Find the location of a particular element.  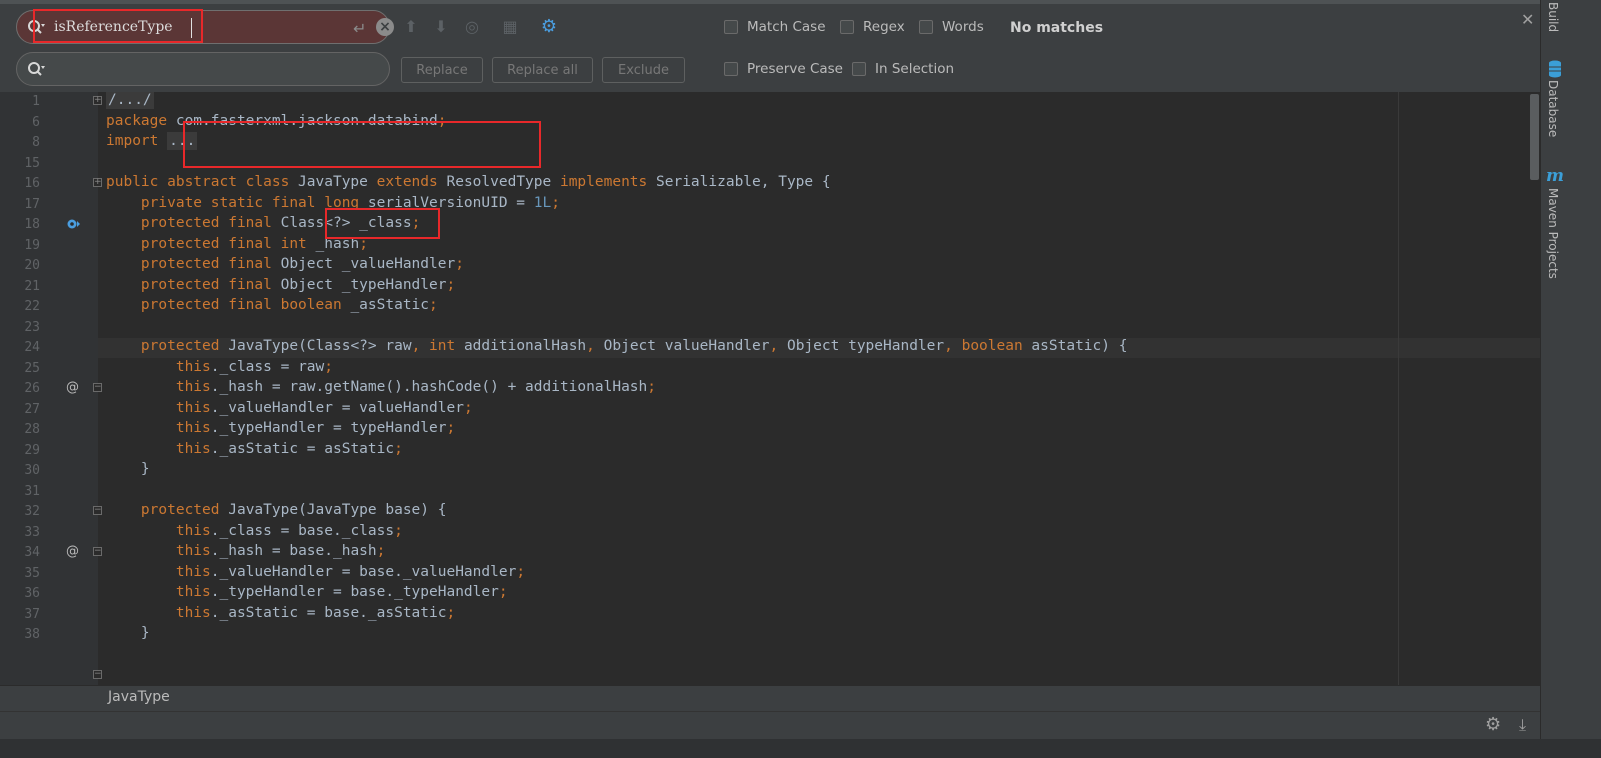

in-selection-label: In Selection is located at coordinates (915, 69).